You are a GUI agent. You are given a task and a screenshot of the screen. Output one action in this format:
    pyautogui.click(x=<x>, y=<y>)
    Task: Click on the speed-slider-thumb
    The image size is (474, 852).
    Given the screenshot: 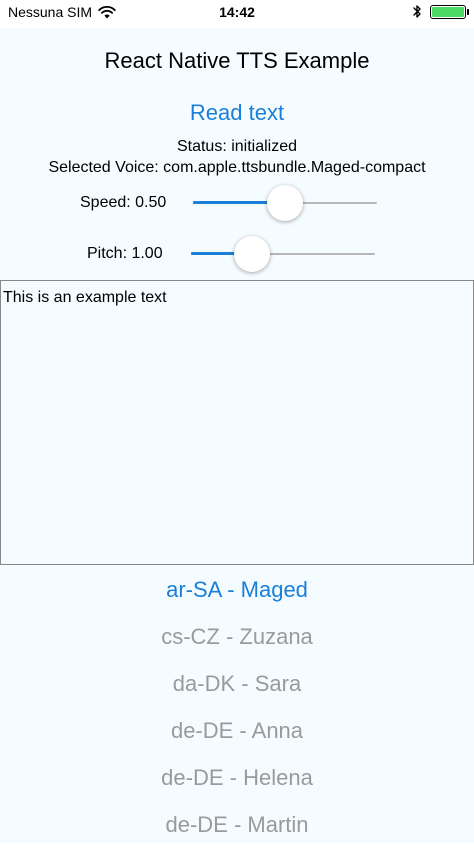 What is the action you would take?
    pyautogui.click(x=285, y=203)
    